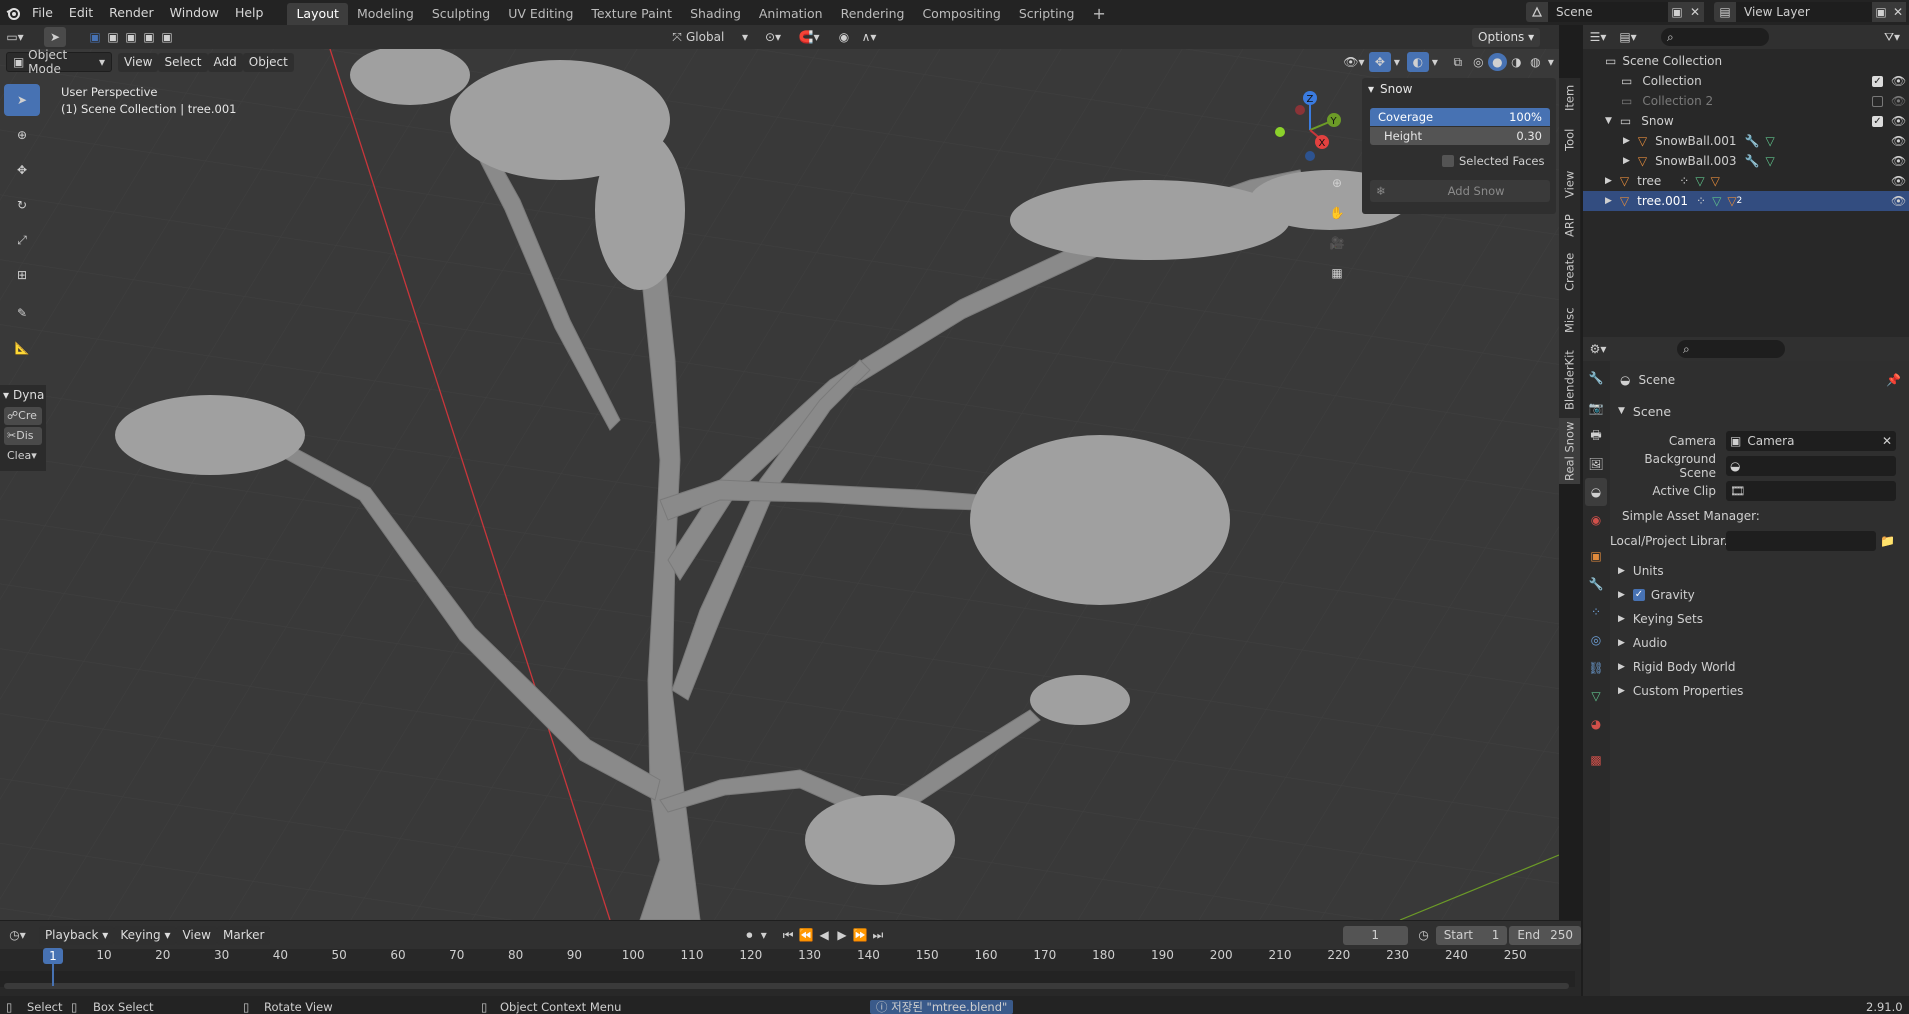  What do you see at coordinates (243, 935) in the screenshot?
I see `marker-menu: Marker` at bounding box center [243, 935].